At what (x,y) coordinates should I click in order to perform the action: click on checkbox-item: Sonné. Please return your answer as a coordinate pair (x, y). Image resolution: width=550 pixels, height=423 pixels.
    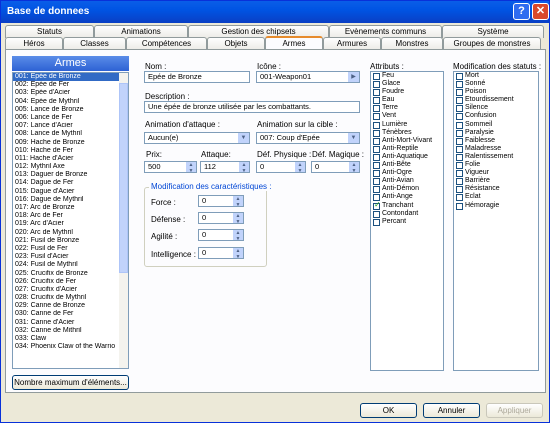
    Looking at the image, I should click on (496, 84).